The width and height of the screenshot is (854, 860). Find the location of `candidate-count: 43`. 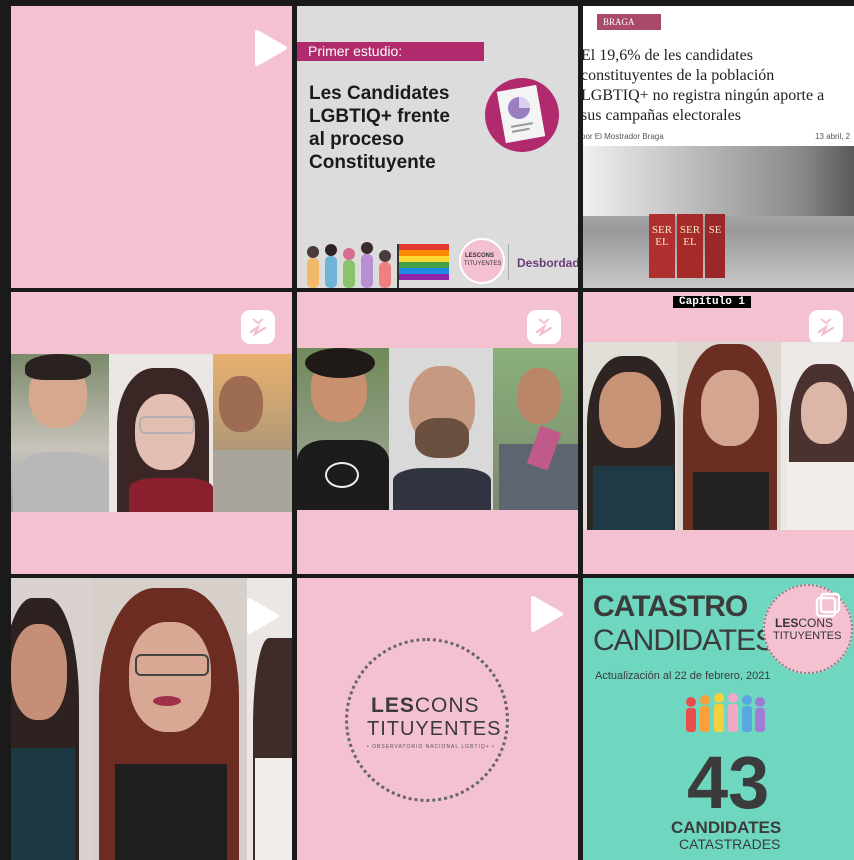

candidate-count: 43 is located at coordinates (728, 782).